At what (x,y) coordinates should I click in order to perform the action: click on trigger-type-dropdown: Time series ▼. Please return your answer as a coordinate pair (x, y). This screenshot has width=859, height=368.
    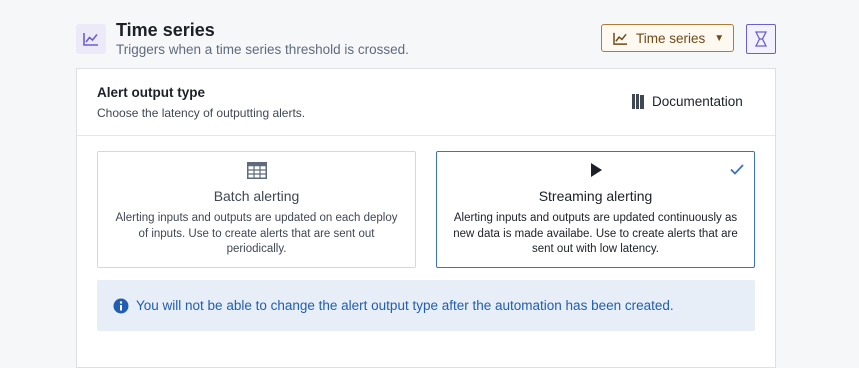
    Looking at the image, I should click on (667, 38).